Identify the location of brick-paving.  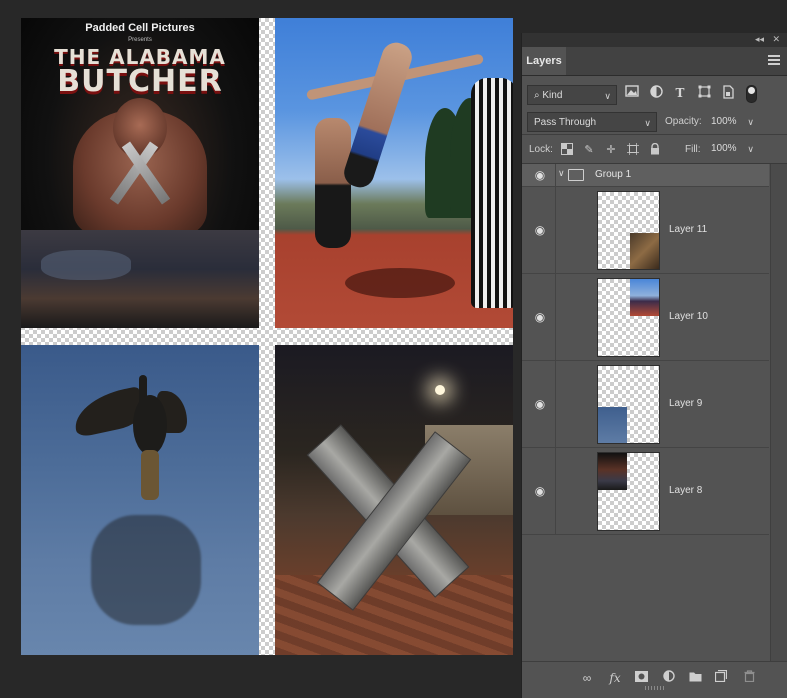
(394, 615).